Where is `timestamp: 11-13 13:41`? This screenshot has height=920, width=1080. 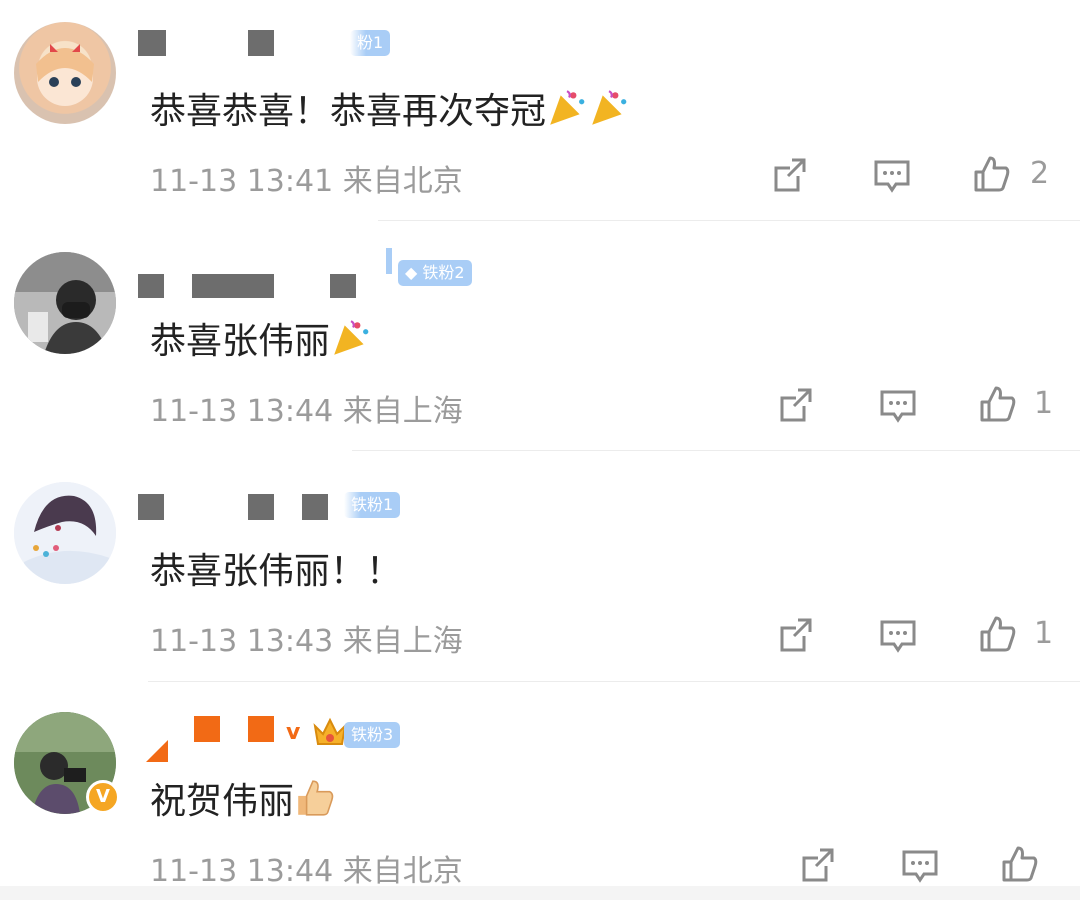 timestamp: 11-13 13:41 is located at coordinates (242, 181).